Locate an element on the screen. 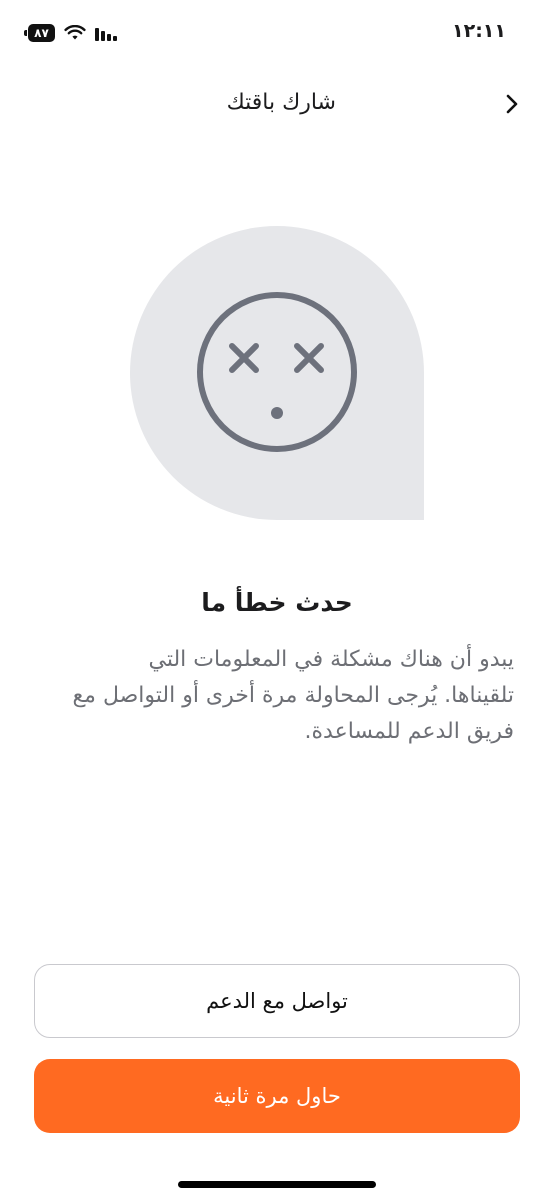 This screenshot has width=554, height=1200. contact-support-button: تواصل مع الدعم is located at coordinates (277, 1001).